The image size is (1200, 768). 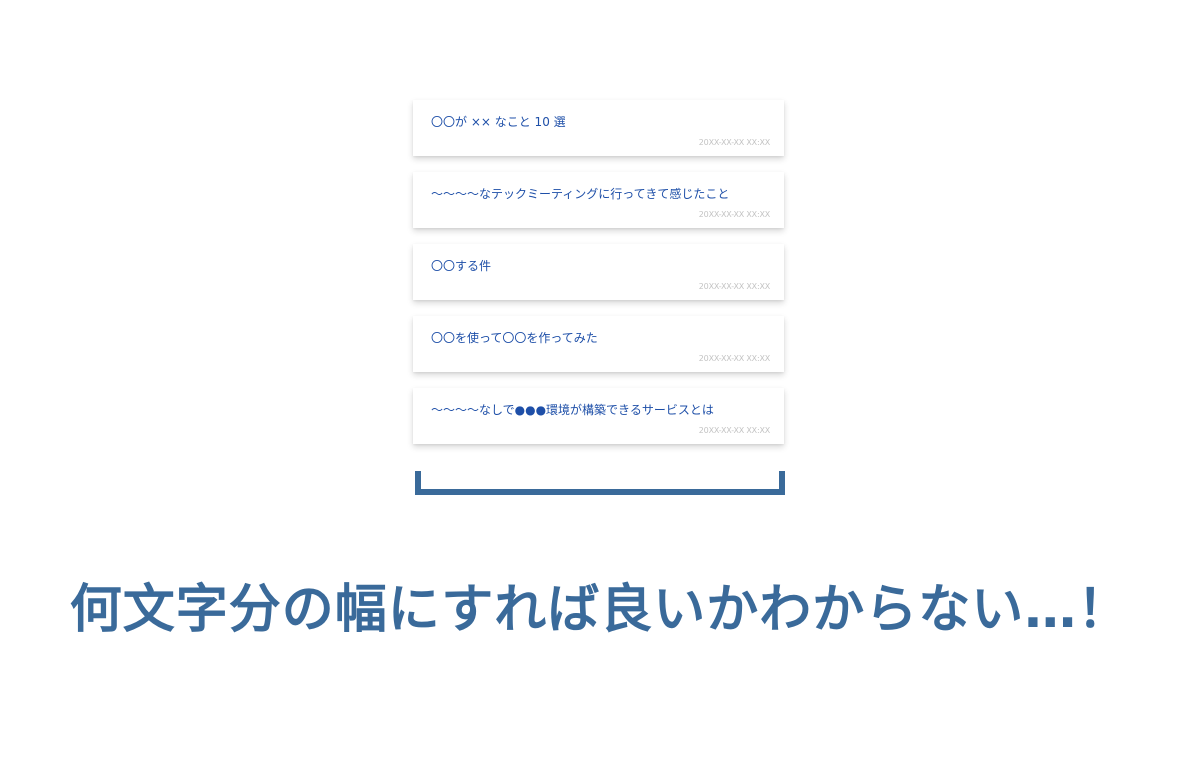 I want to click on article-card: 〇〇が ×× なこと 10 選 20XX-XX-XX XX:XX, so click(x=598, y=128).